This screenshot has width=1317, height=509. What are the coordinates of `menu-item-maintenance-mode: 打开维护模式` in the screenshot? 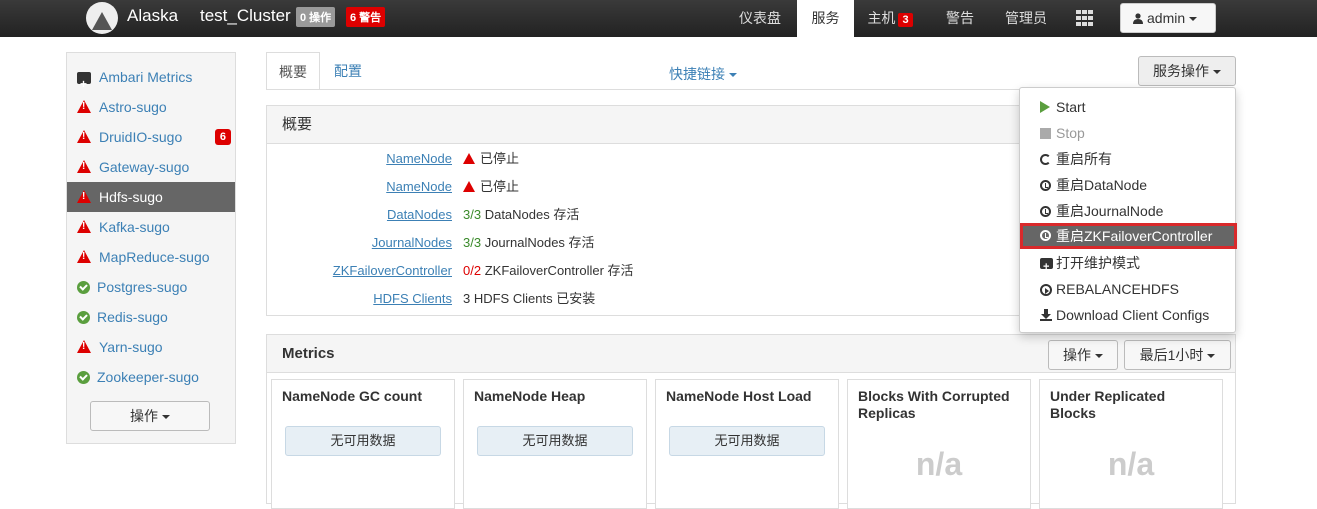 It's located at (1127, 265).